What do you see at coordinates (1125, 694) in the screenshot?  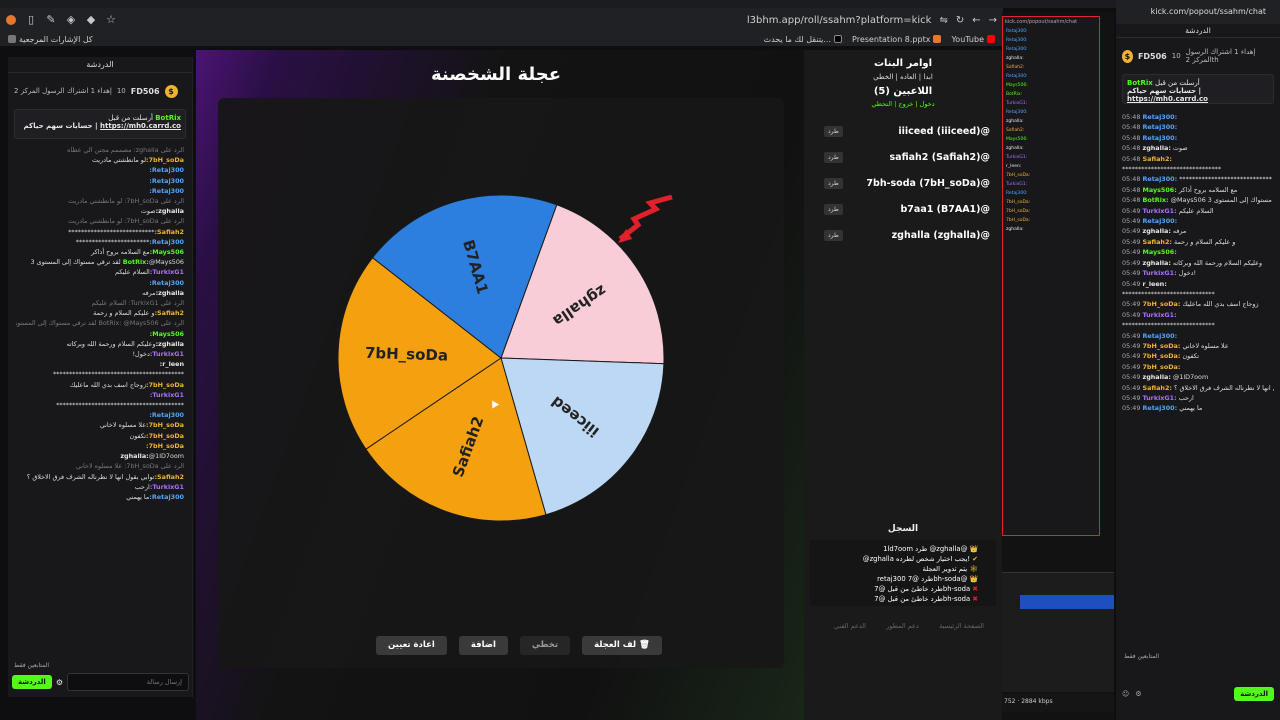 I see `emote-icon: ☺` at bounding box center [1125, 694].